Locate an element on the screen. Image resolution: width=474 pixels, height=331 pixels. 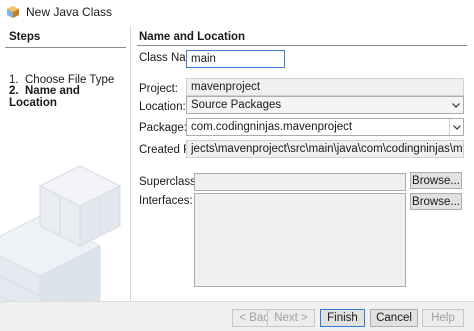
steps-heading: Steps is located at coordinates (25, 37).